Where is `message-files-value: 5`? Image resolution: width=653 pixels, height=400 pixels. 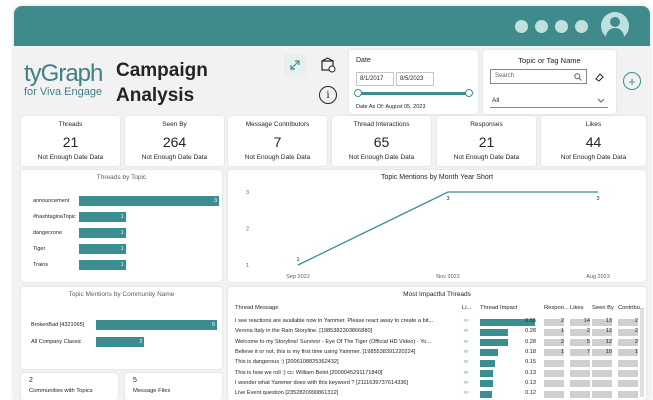
message-files-value: 5 is located at coordinates (135, 380).